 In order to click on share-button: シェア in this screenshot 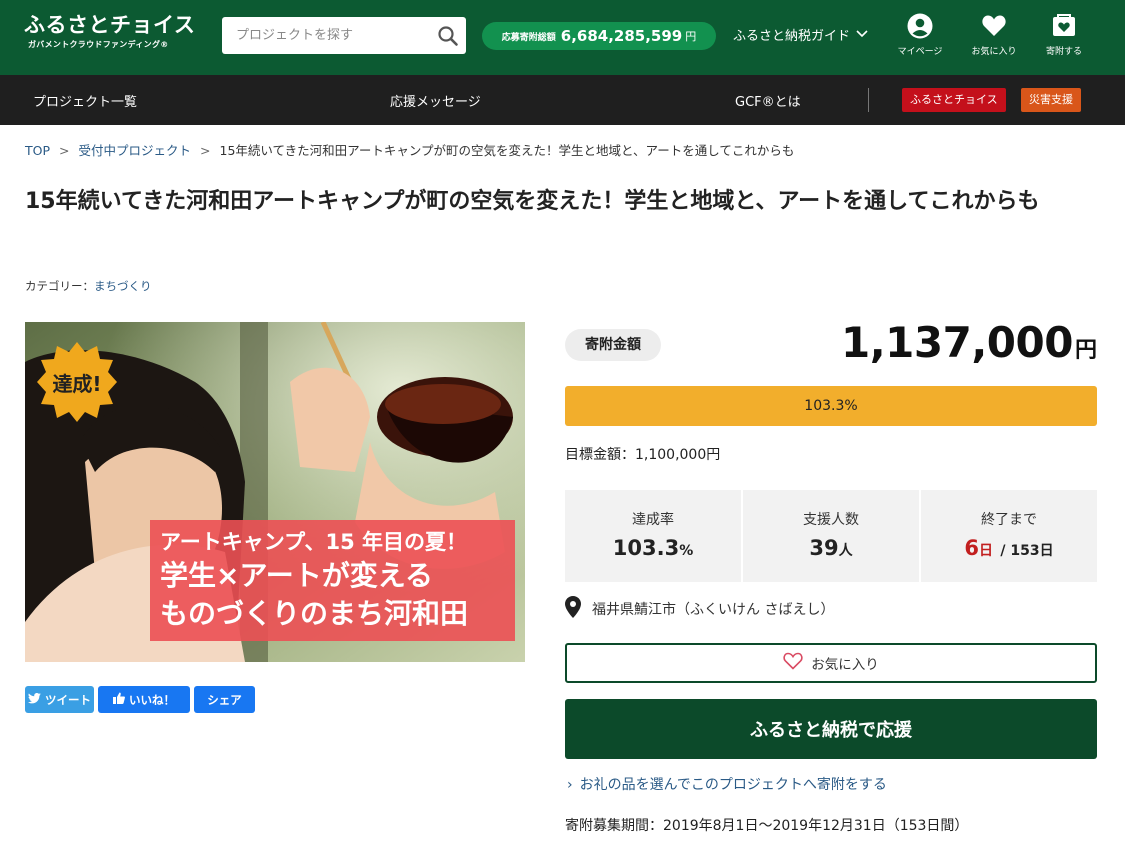, I will do `click(224, 699)`.